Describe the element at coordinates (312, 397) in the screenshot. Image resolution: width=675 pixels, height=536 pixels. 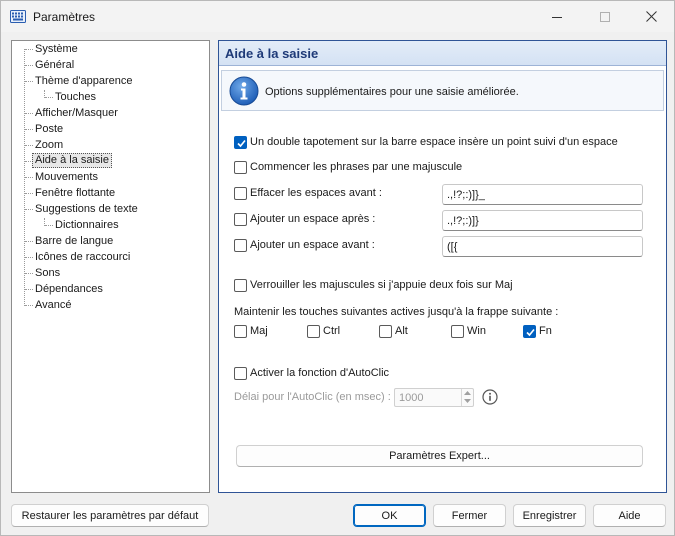
I see `autoclick-delay-label: Délai pour l'AutoClic (en msec) :` at that location.